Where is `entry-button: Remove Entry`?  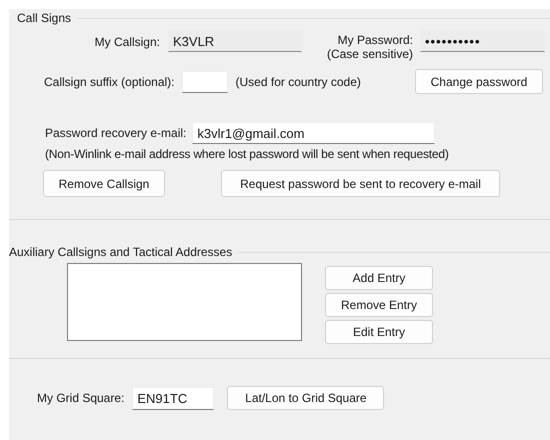 entry-button: Remove Entry is located at coordinates (379, 305).